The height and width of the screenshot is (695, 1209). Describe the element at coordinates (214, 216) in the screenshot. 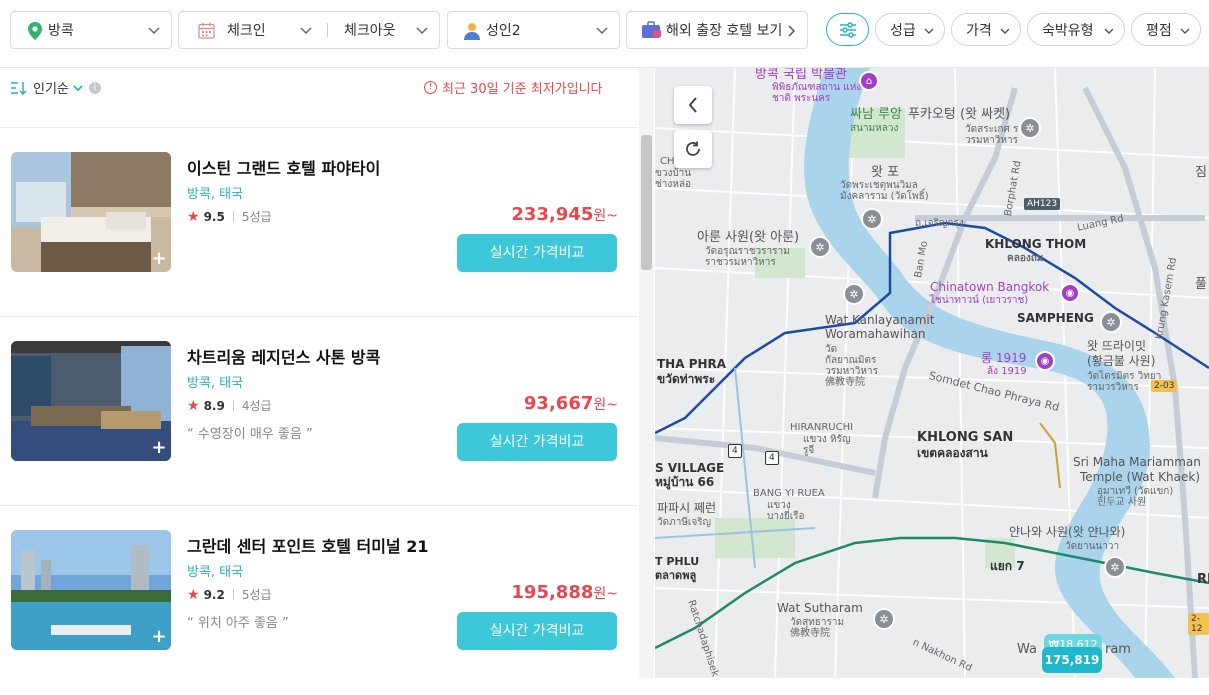

I see `rating-score: 9.5` at that location.